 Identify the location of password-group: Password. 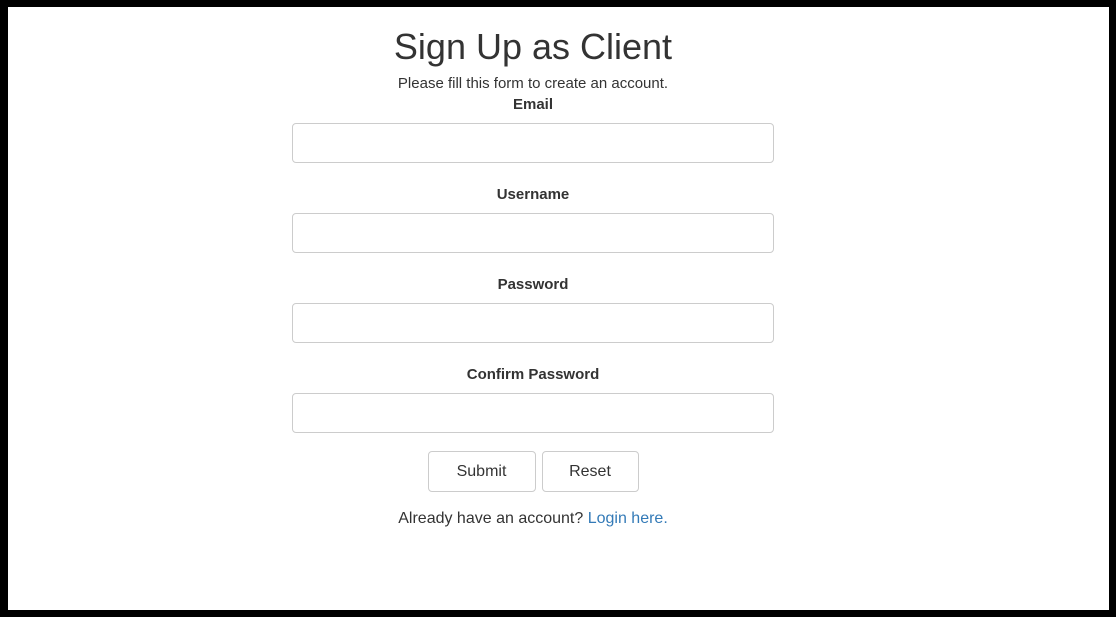
(533, 309).